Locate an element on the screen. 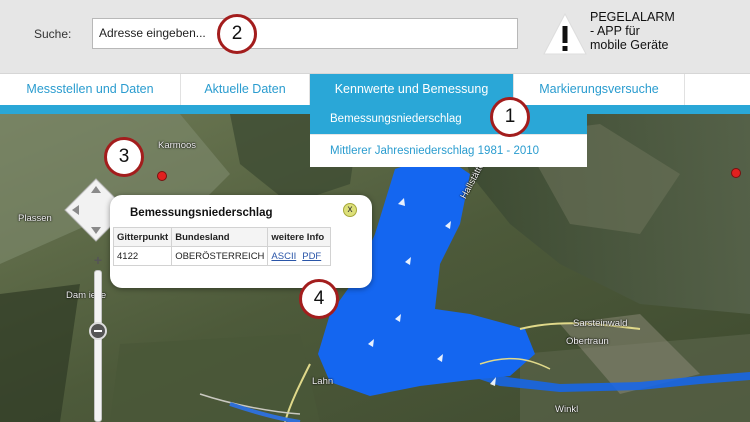 This screenshot has width=750, height=422. close-icon: x is located at coordinates (350, 210).